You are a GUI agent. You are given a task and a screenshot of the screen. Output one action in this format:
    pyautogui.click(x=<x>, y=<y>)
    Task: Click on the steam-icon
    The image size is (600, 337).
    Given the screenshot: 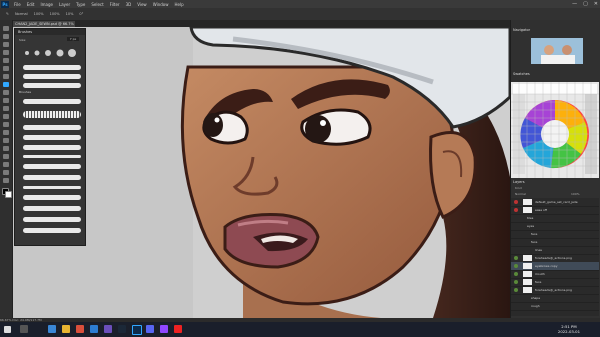 What is the action you would take?
    pyautogui.click(x=122, y=329)
    